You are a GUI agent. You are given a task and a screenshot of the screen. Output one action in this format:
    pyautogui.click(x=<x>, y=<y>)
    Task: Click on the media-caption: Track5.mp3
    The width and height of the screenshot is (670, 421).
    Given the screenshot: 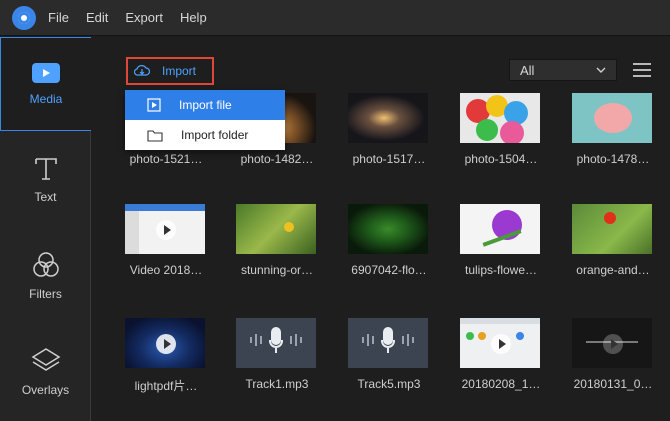 What is the action you would take?
    pyautogui.click(x=389, y=384)
    